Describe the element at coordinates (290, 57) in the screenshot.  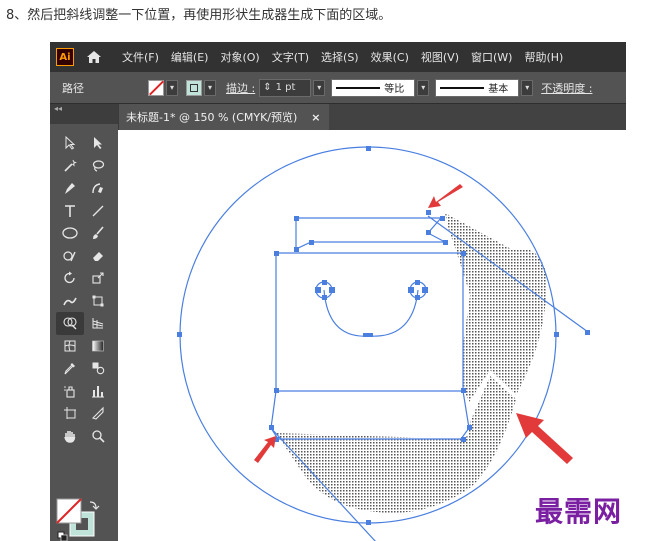
I see `menu-type: 文字(T)` at that location.